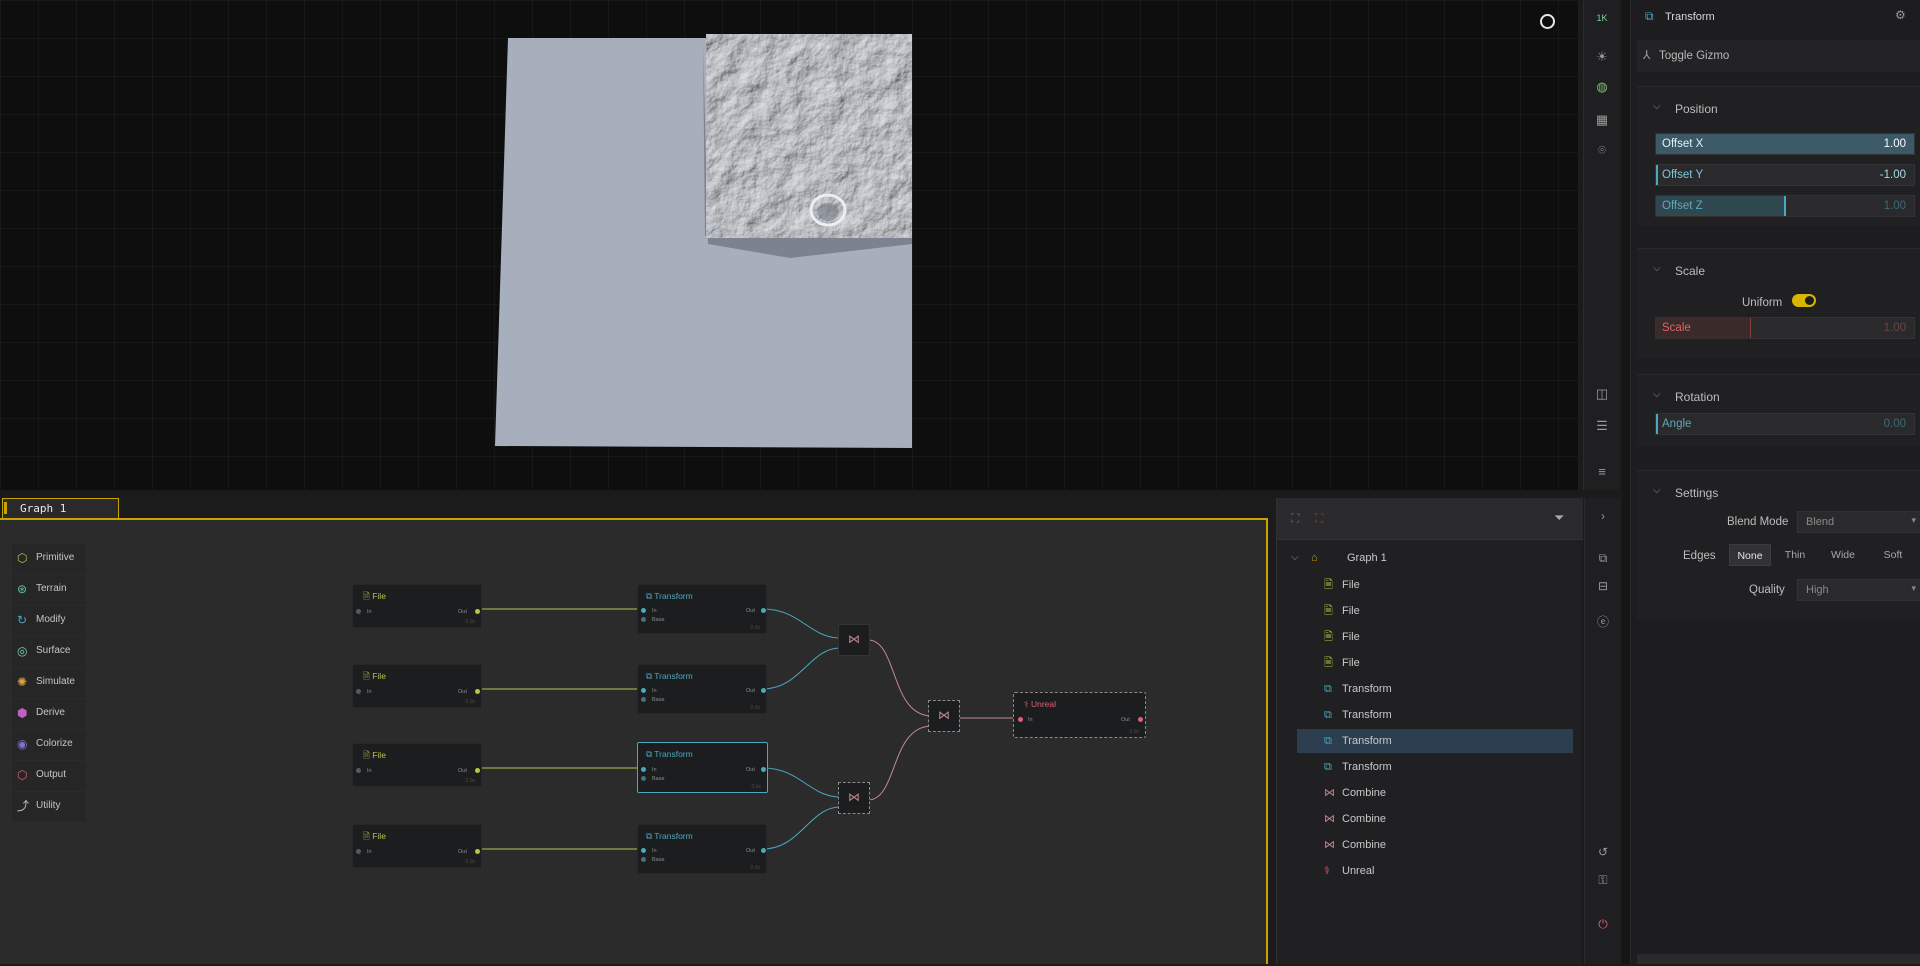 The width and height of the screenshot is (1920, 966). I want to click on settings-icon: ⚙, so click(1900, 15).